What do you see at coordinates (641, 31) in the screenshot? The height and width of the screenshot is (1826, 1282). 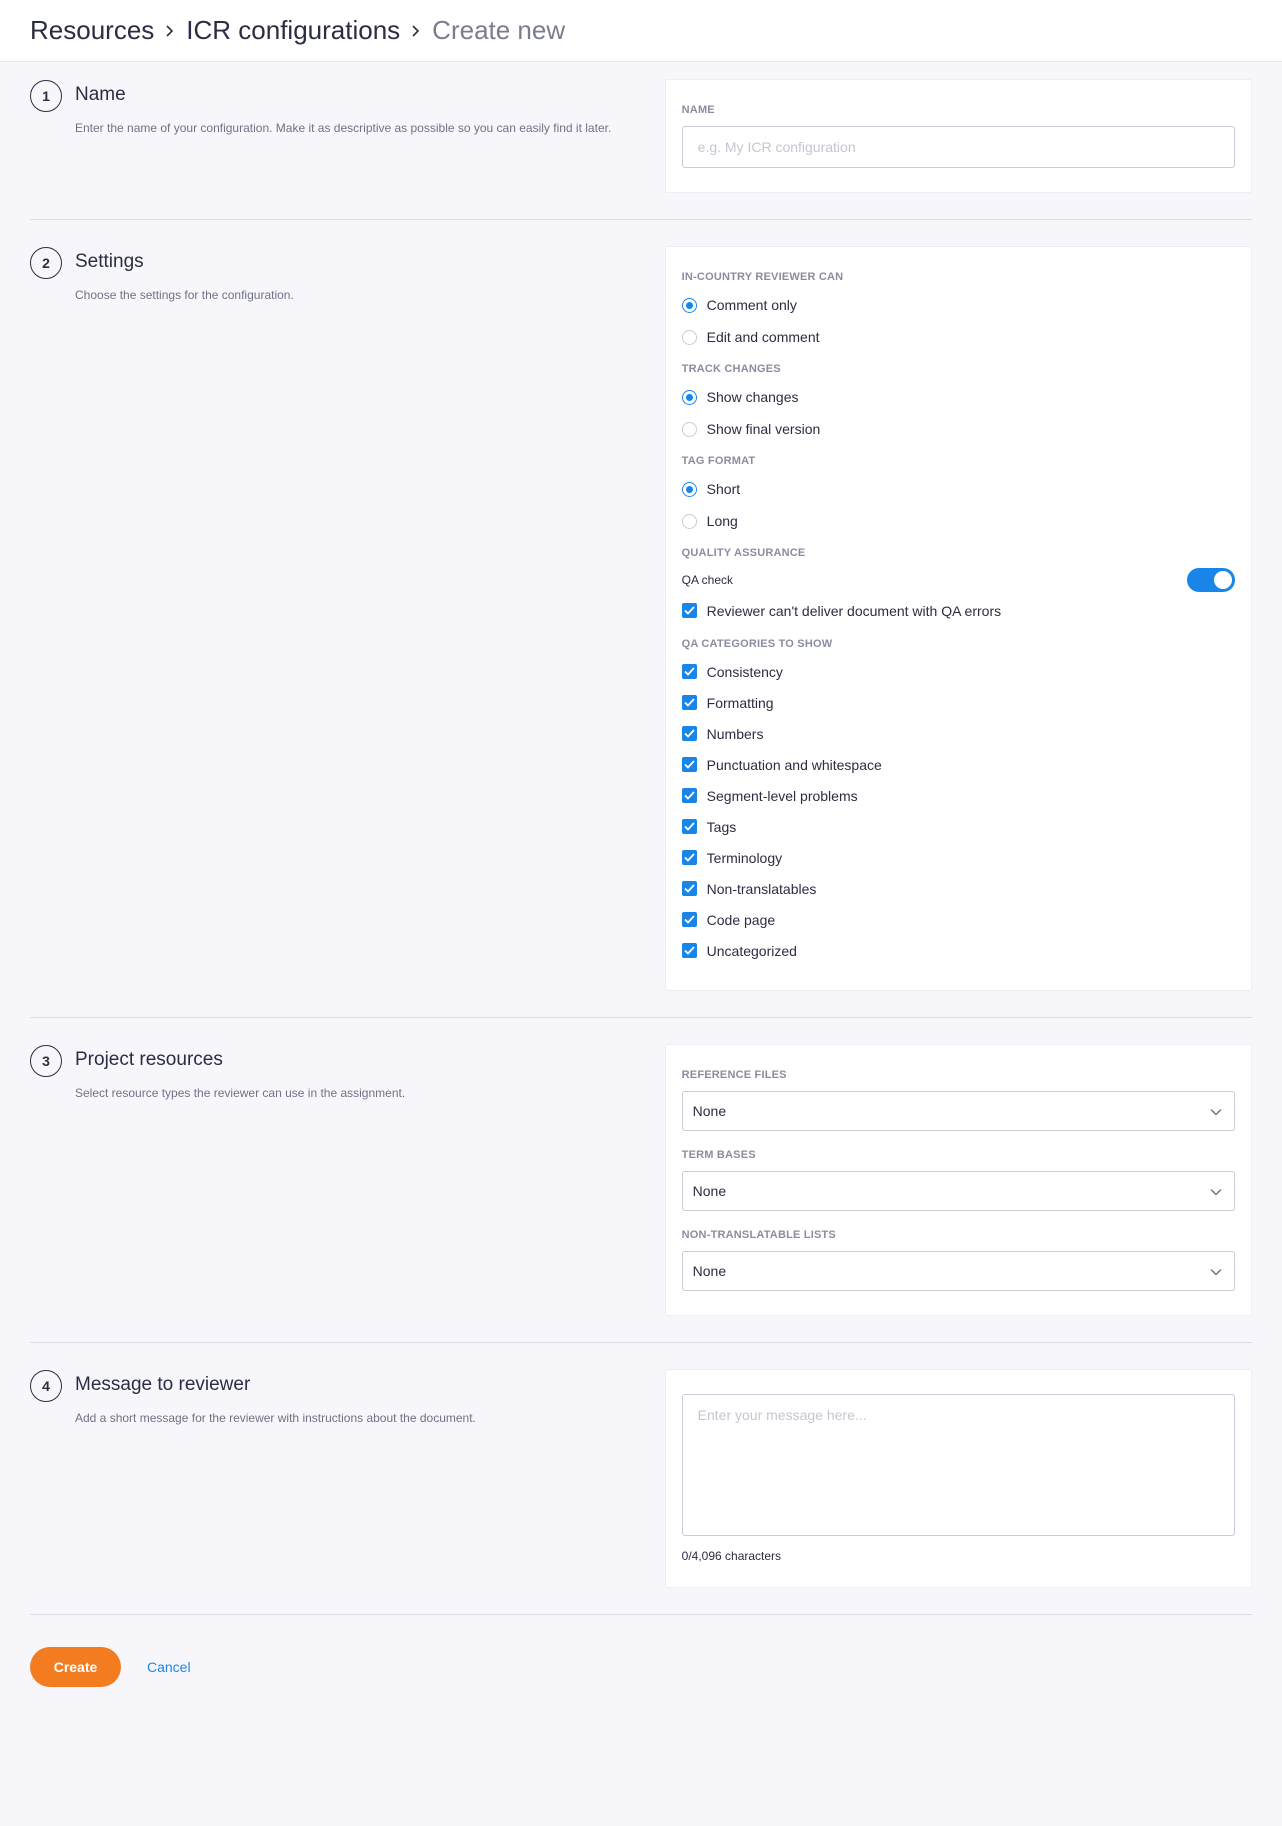 I see `page-header: Resources ICR configurations Create new` at bounding box center [641, 31].